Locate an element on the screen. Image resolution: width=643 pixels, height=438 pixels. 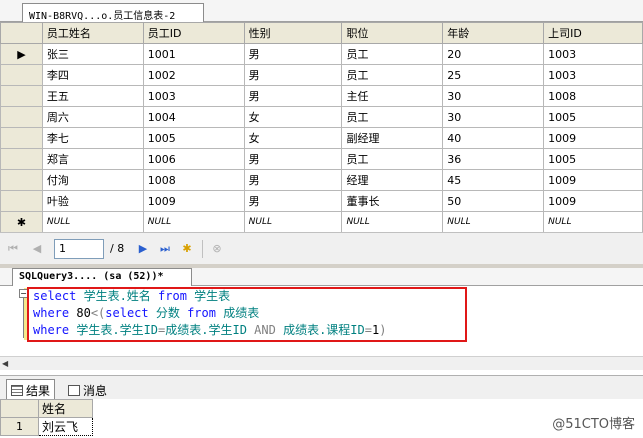
new-row-marker-icon: ✱ is located at coordinates (21, 222).